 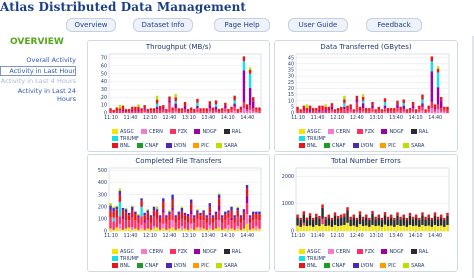 I want to click on tab-overview: Overview, so click(x=91, y=25).